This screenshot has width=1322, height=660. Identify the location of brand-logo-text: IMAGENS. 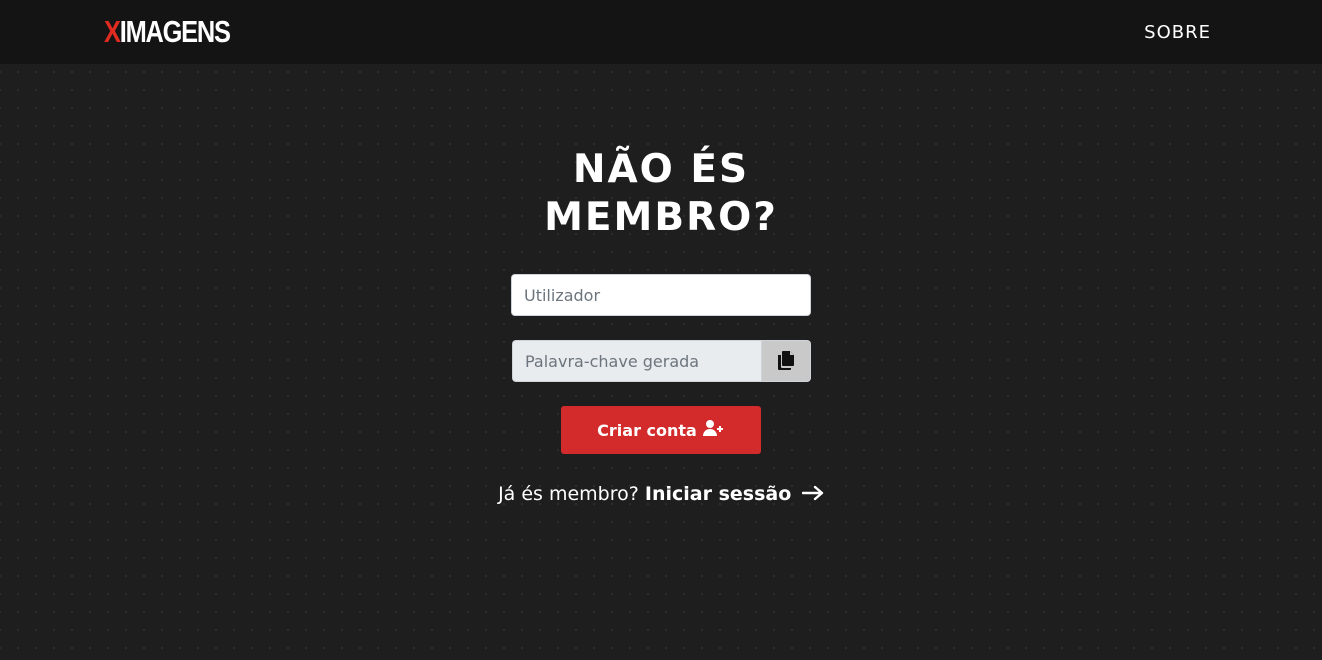
(175, 31).